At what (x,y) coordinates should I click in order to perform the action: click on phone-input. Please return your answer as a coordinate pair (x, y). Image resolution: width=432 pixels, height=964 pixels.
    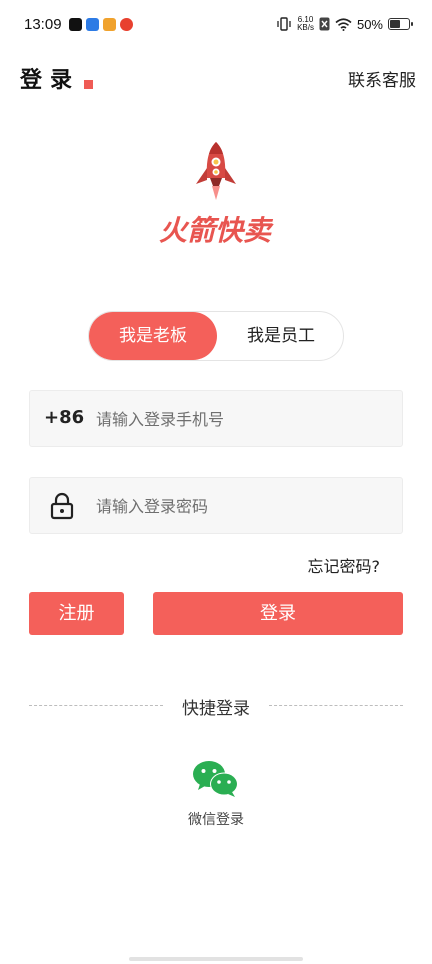
    Looking at the image, I should click on (241, 419).